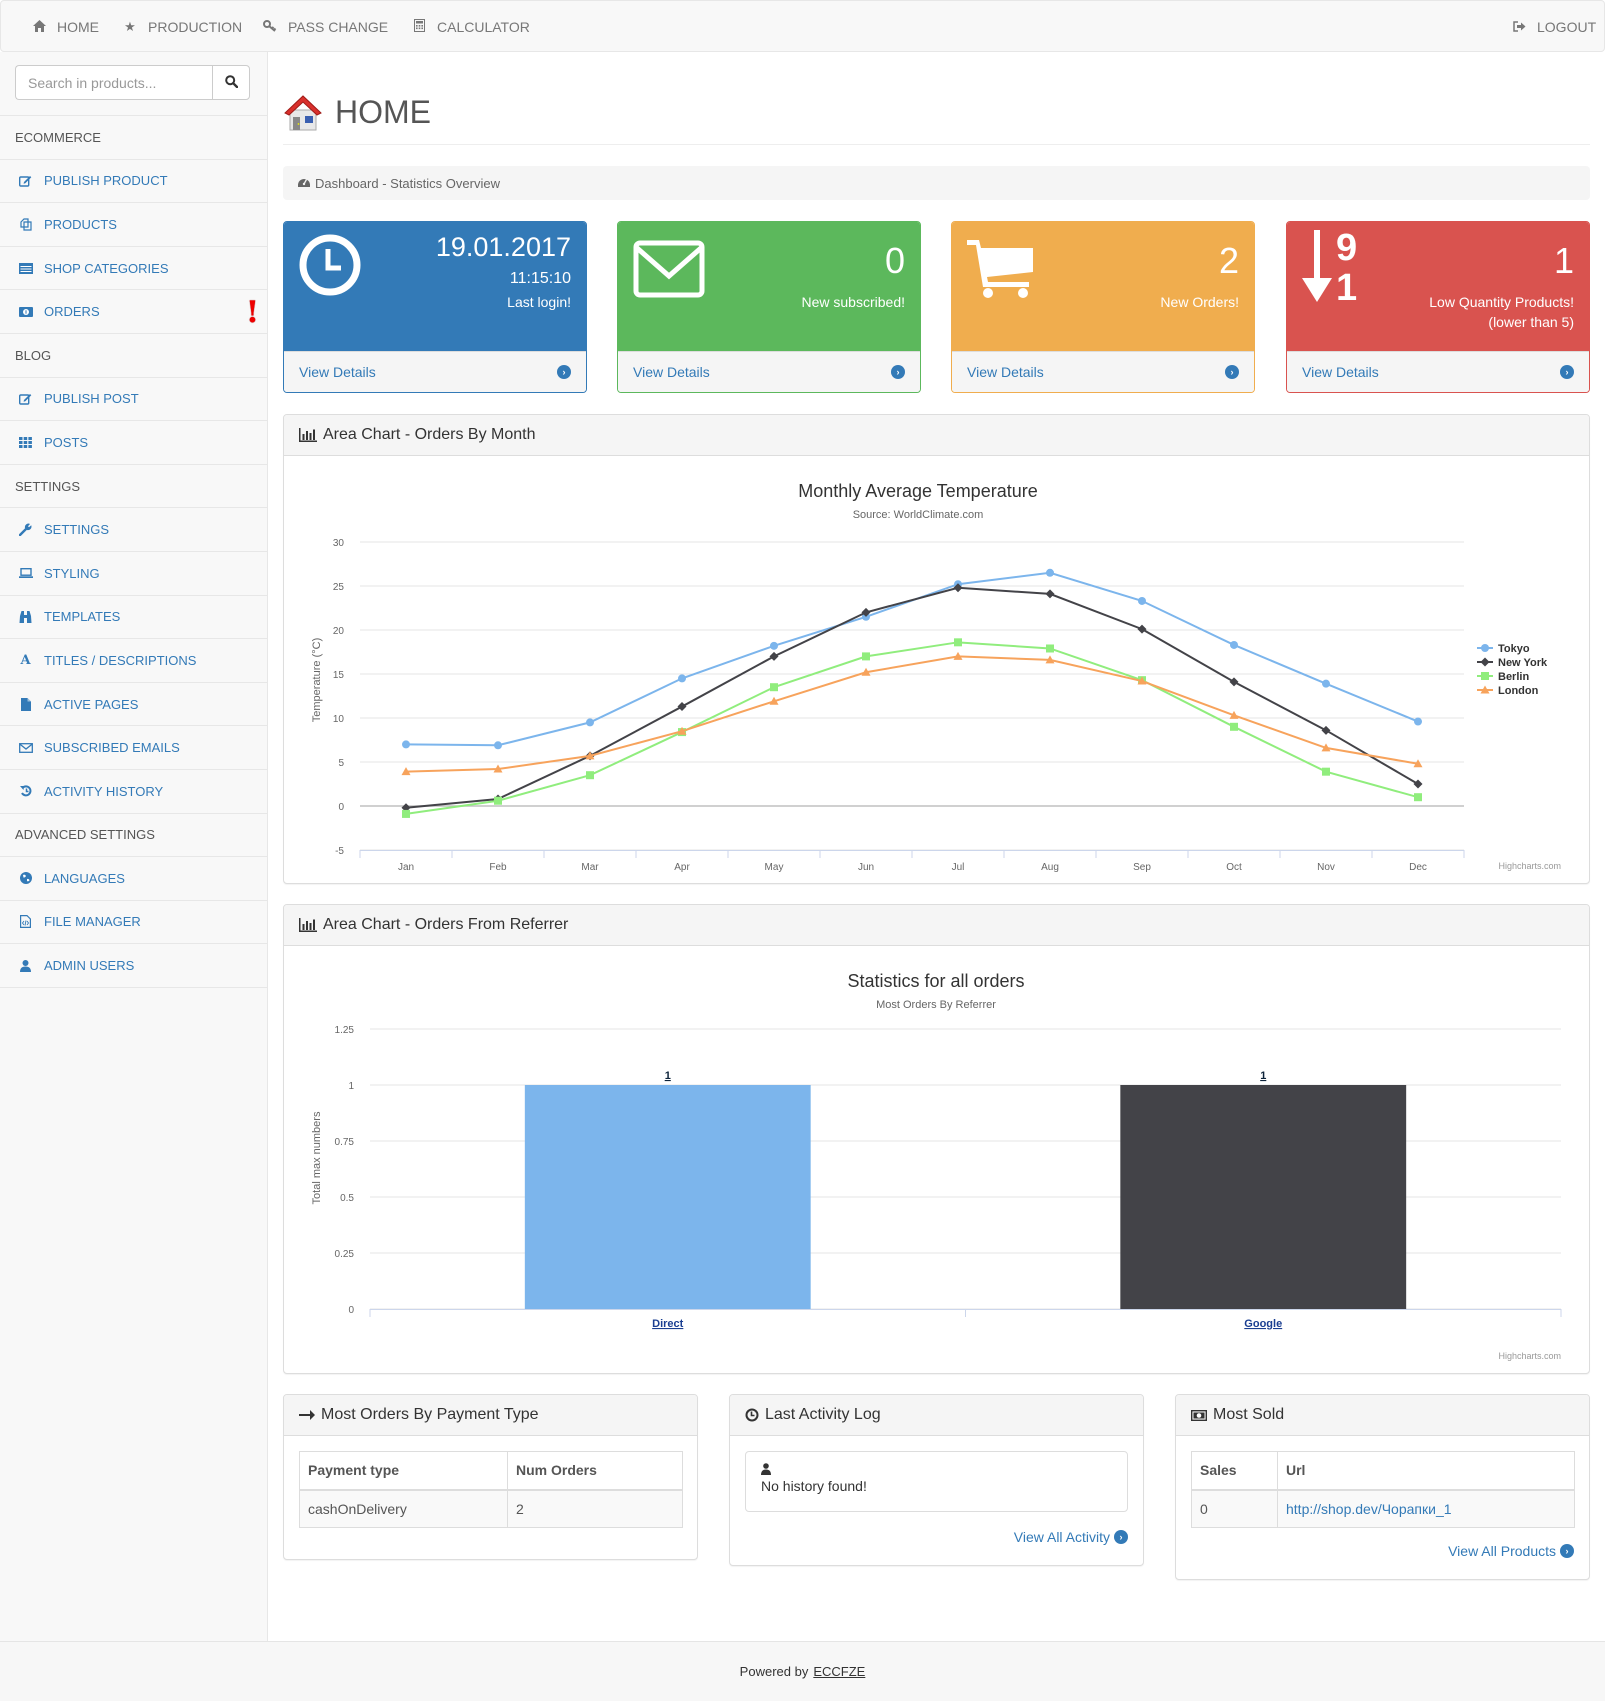 The width and height of the screenshot is (1605, 1701). I want to click on x-tick-label: Direct, so click(668, 1324).